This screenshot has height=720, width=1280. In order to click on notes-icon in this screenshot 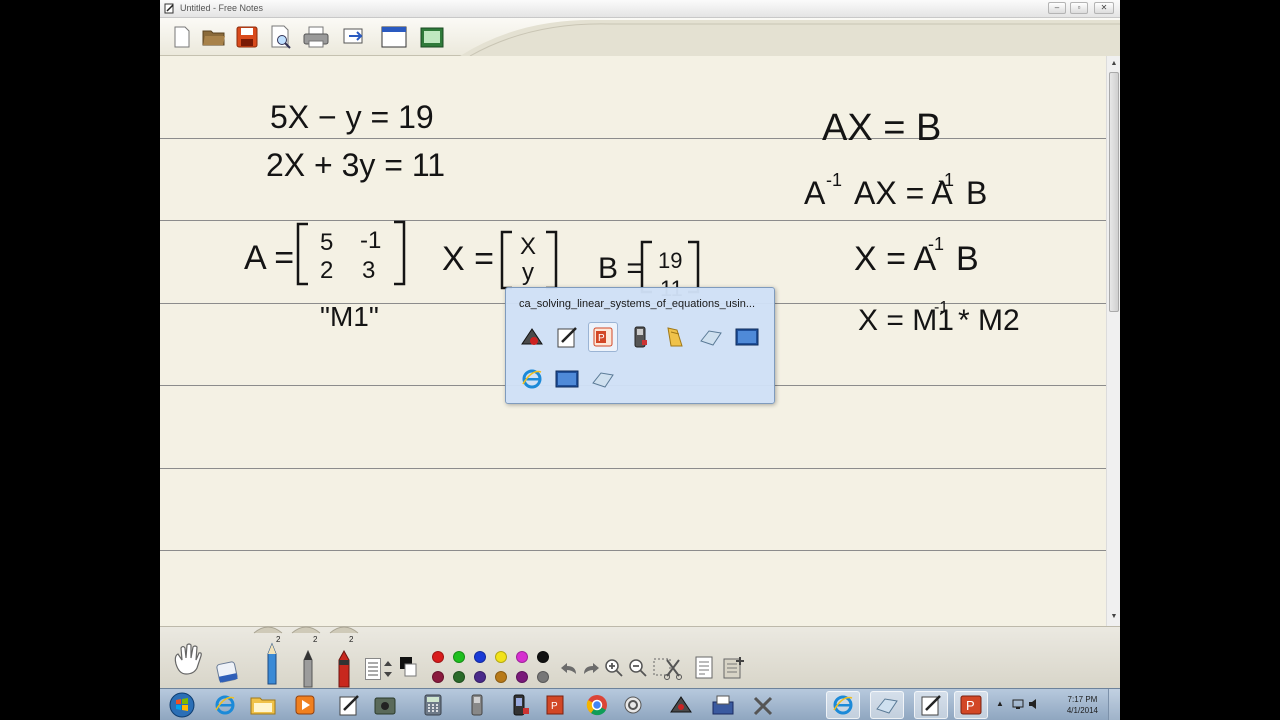, I will do `click(567, 337)`.